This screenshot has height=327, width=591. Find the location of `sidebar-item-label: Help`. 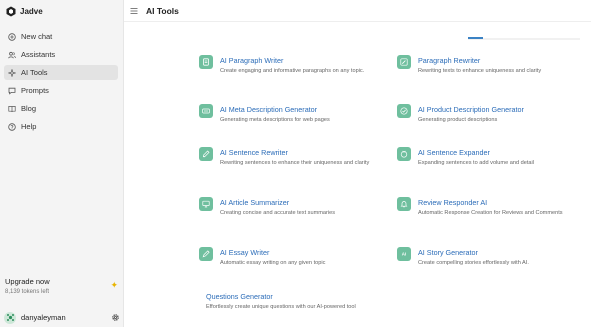

sidebar-item-label: Help is located at coordinates (29, 126).